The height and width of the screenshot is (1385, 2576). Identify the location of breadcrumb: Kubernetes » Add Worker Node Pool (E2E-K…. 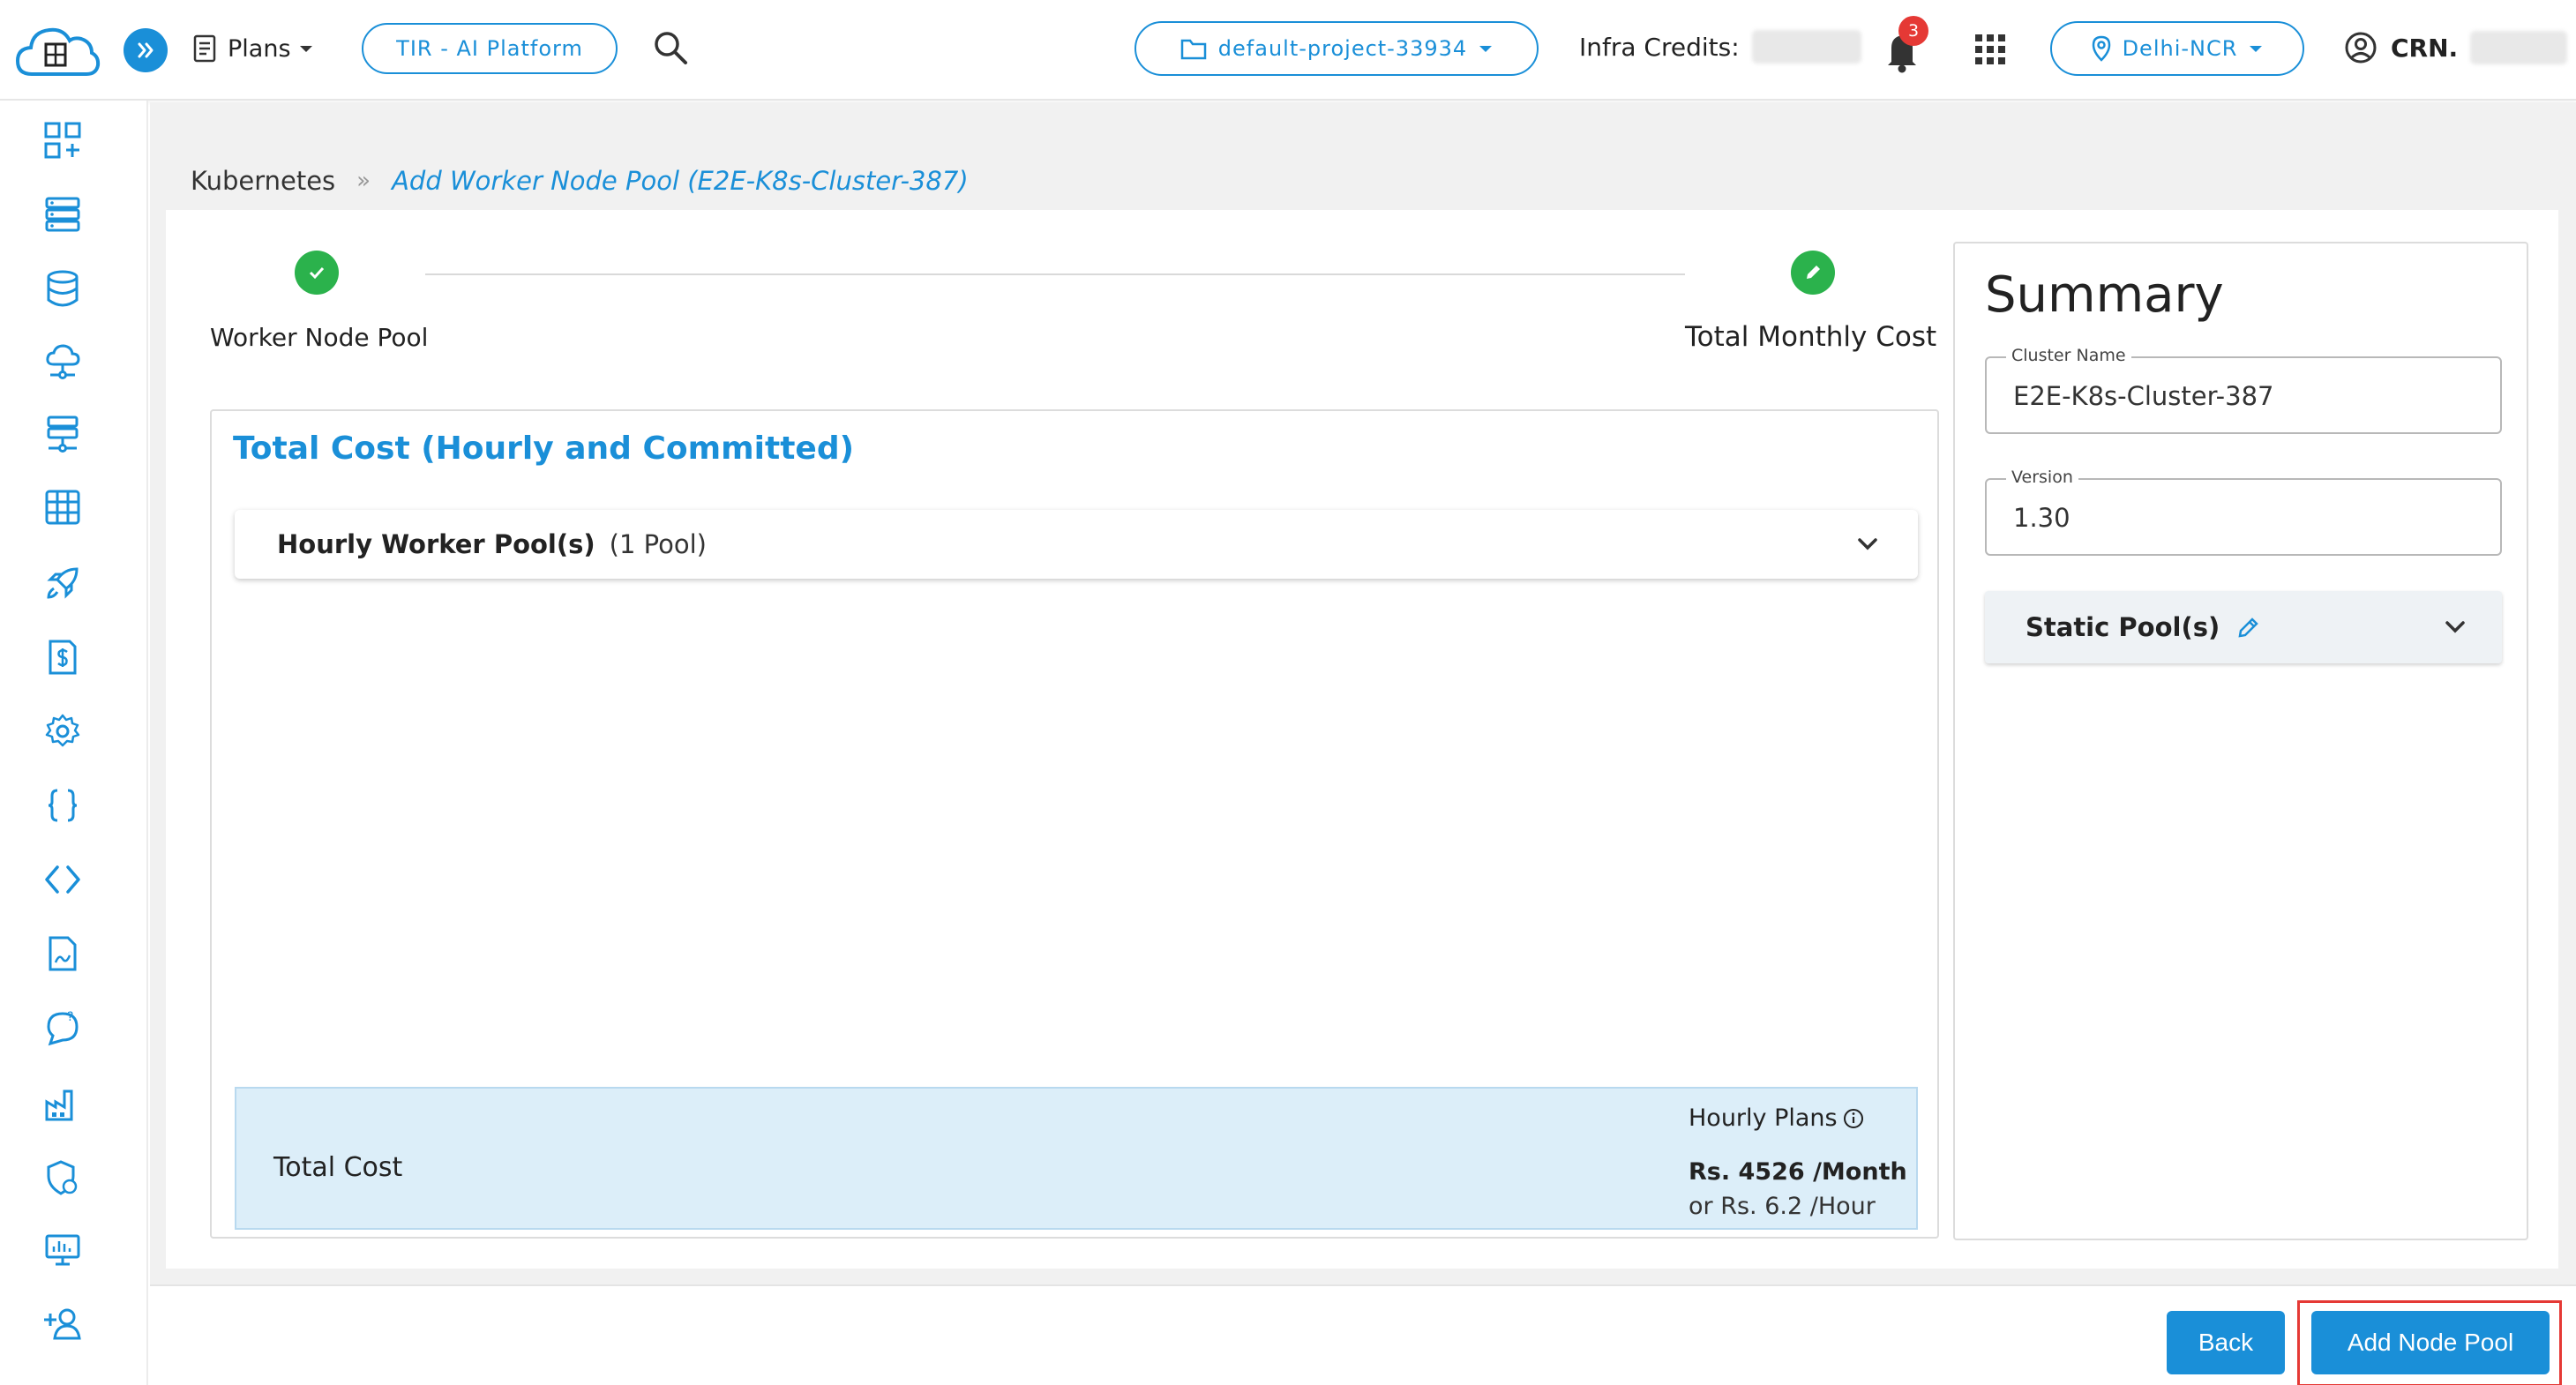
(580, 181).